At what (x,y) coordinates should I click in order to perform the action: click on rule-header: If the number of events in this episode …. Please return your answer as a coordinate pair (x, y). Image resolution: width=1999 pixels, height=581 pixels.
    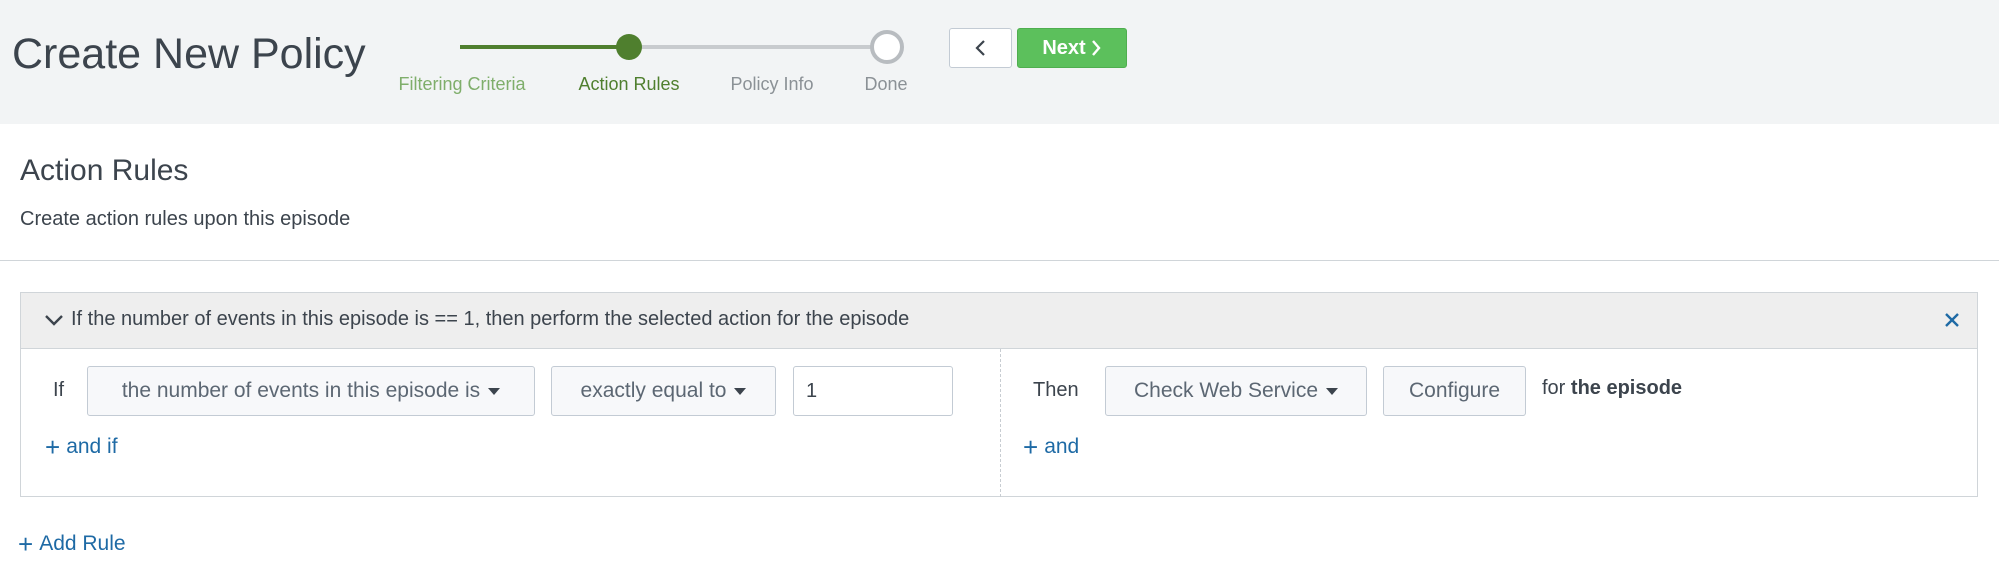
    Looking at the image, I should click on (999, 321).